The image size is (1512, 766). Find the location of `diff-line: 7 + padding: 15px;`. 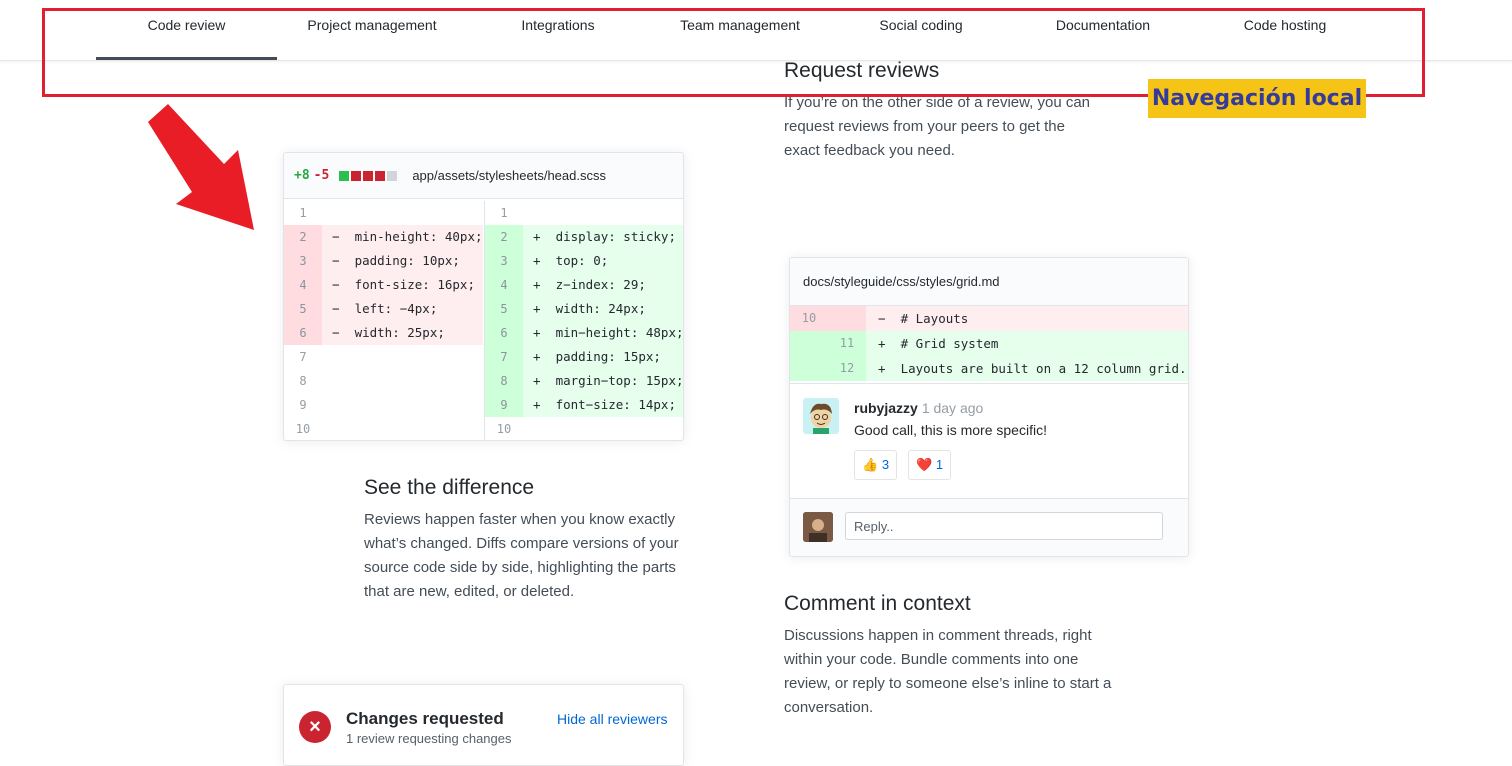

diff-line: 7 + padding: 15px; is located at coordinates (584, 357).